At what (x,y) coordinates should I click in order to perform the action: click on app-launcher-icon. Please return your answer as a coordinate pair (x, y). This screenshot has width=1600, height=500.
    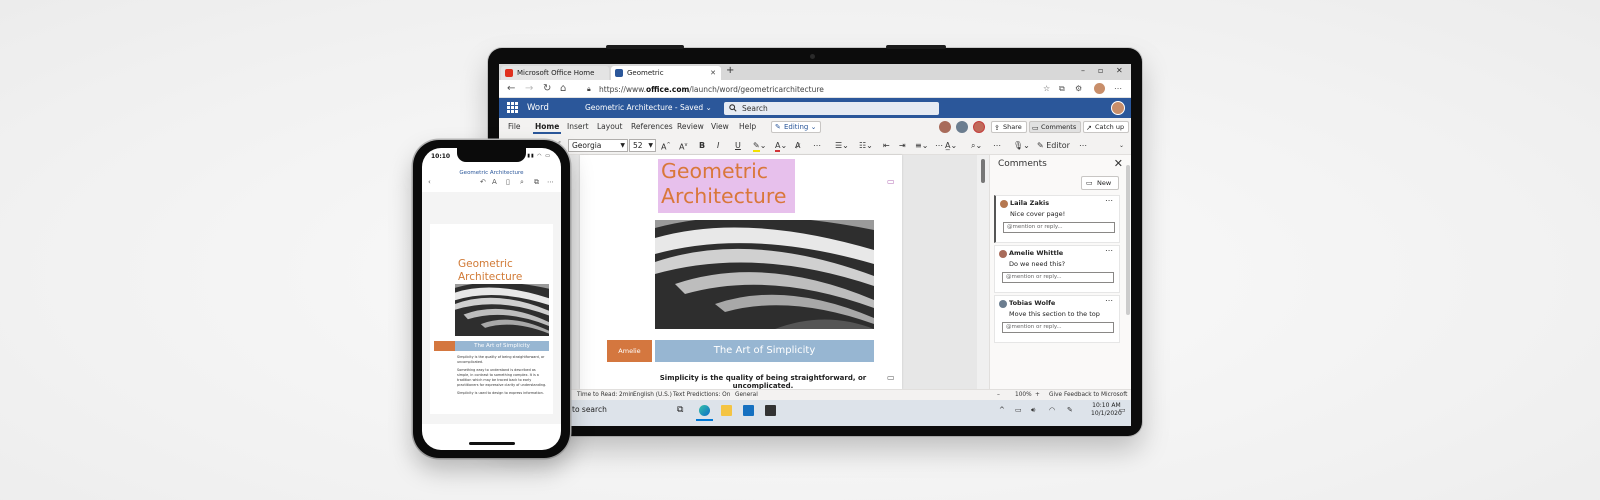
    Looking at the image, I should click on (512, 107).